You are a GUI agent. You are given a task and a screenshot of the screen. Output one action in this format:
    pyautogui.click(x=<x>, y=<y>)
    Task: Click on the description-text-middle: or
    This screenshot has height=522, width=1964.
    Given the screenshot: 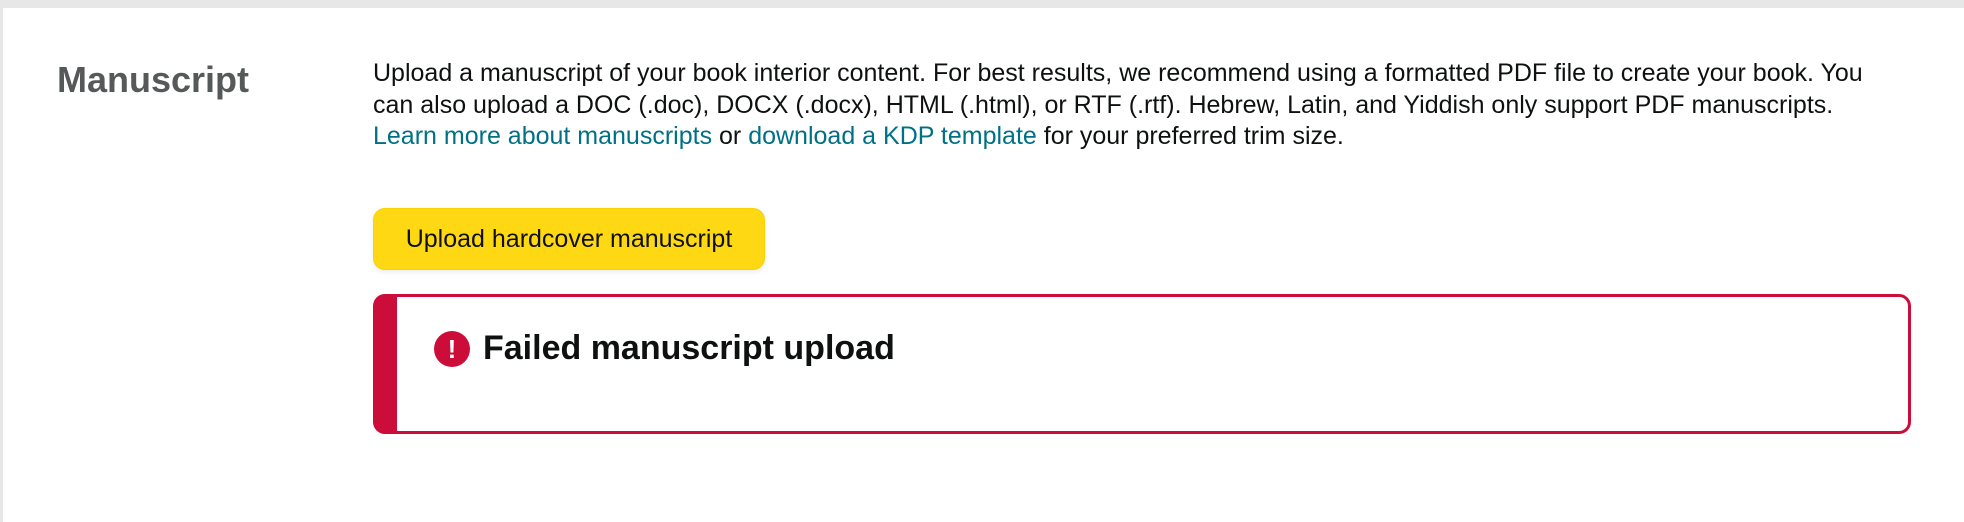 What is the action you would take?
    pyautogui.click(x=730, y=136)
    